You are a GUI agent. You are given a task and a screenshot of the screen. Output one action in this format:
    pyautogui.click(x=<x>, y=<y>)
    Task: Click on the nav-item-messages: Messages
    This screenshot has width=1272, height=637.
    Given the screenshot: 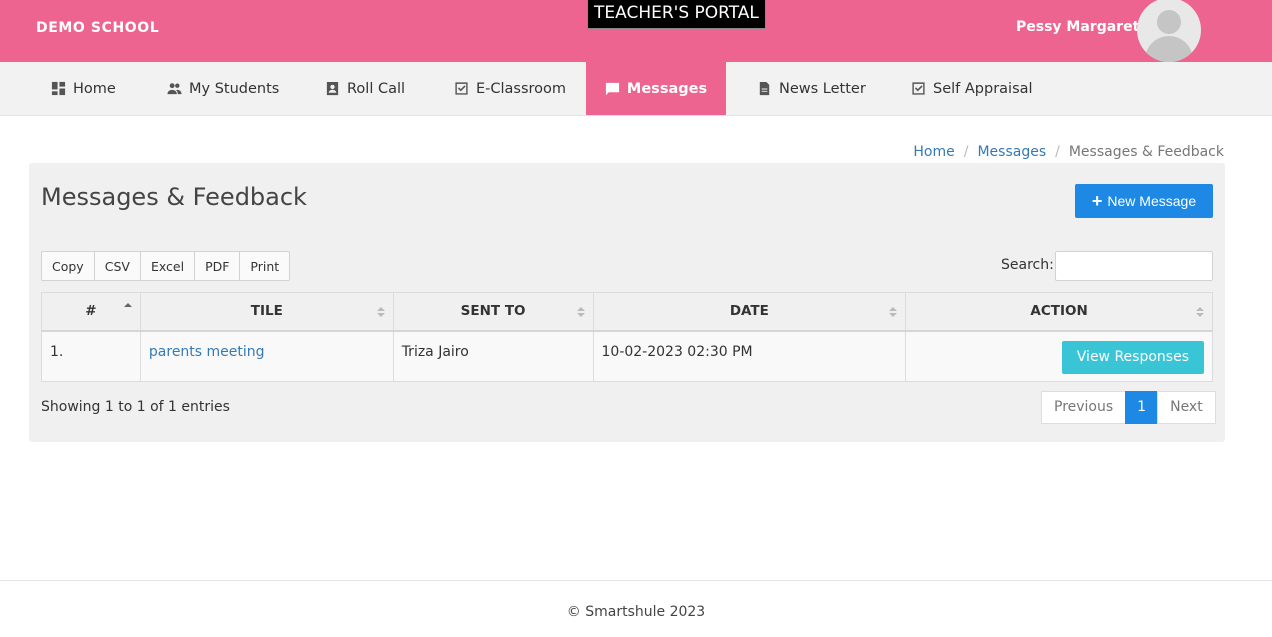 What is the action you would take?
    pyautogui.click(x=656, y=88)
    